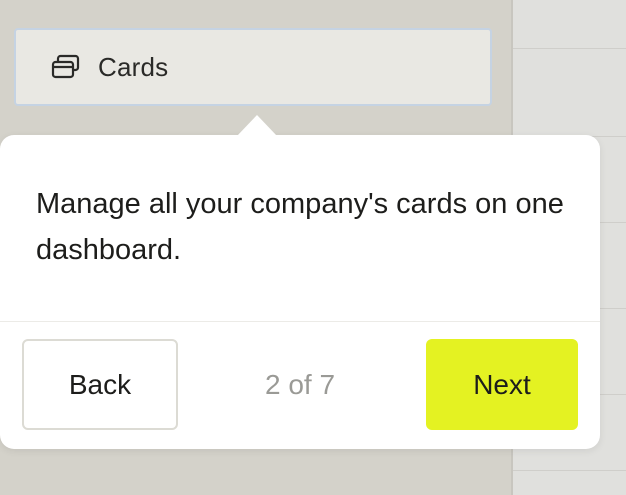 The width and height of the screenshot is (626, 495). I want to click on sidebar-item-cards: Cards, so click(253, 67).